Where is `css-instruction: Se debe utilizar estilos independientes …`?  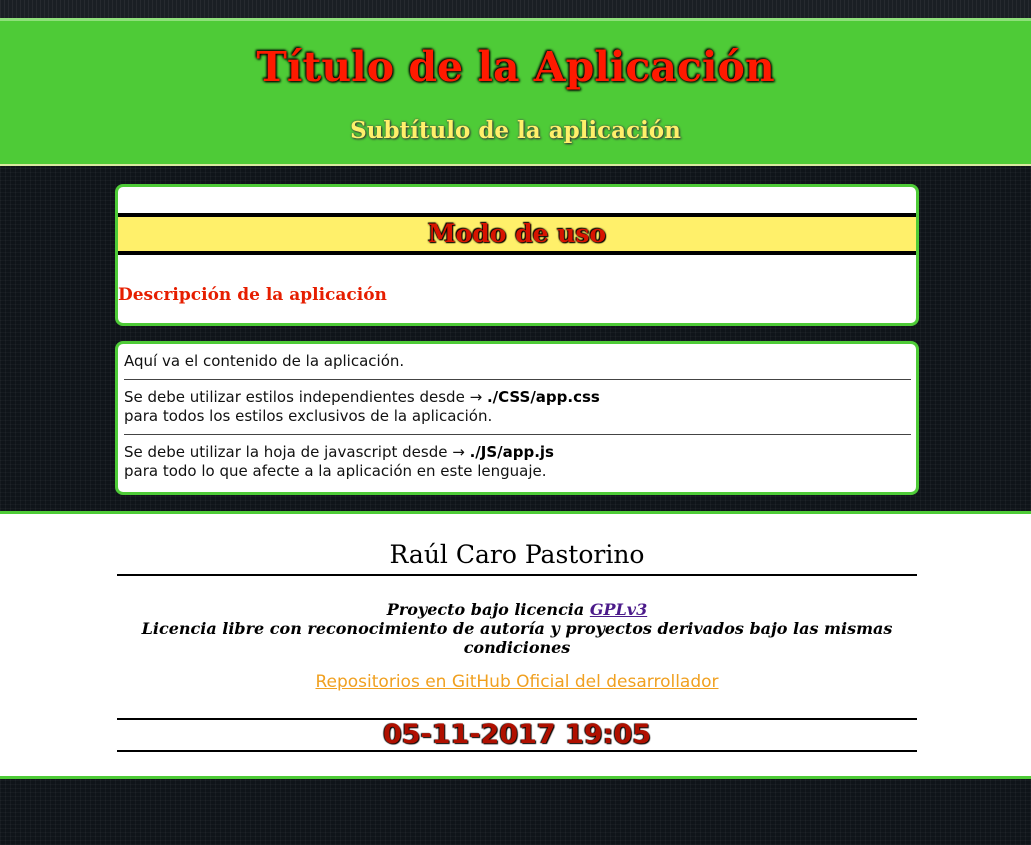
css-instruction: Se debe utilizar estilos independientes … is located at coordinates (517, 397).